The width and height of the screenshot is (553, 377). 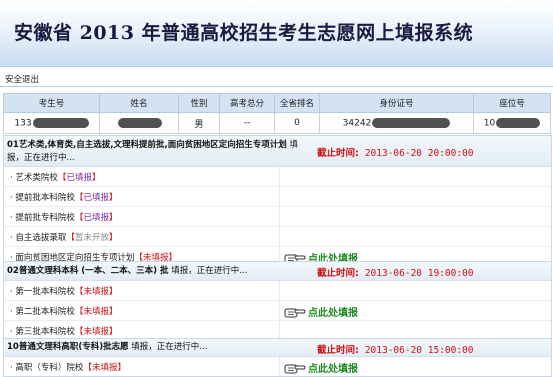 I want to click on list-item: · 自主选拔录取【暂未开放】, so click(x=277, y=237).